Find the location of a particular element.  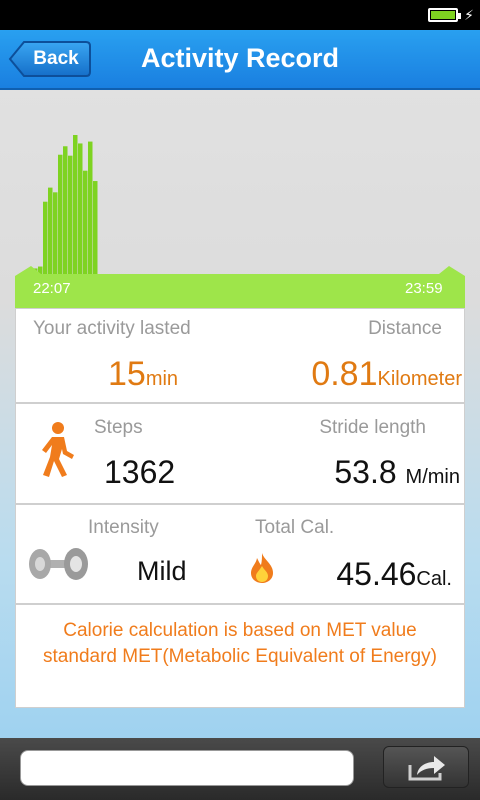

page-title: Activity Record is located at coordinates (240, 58).